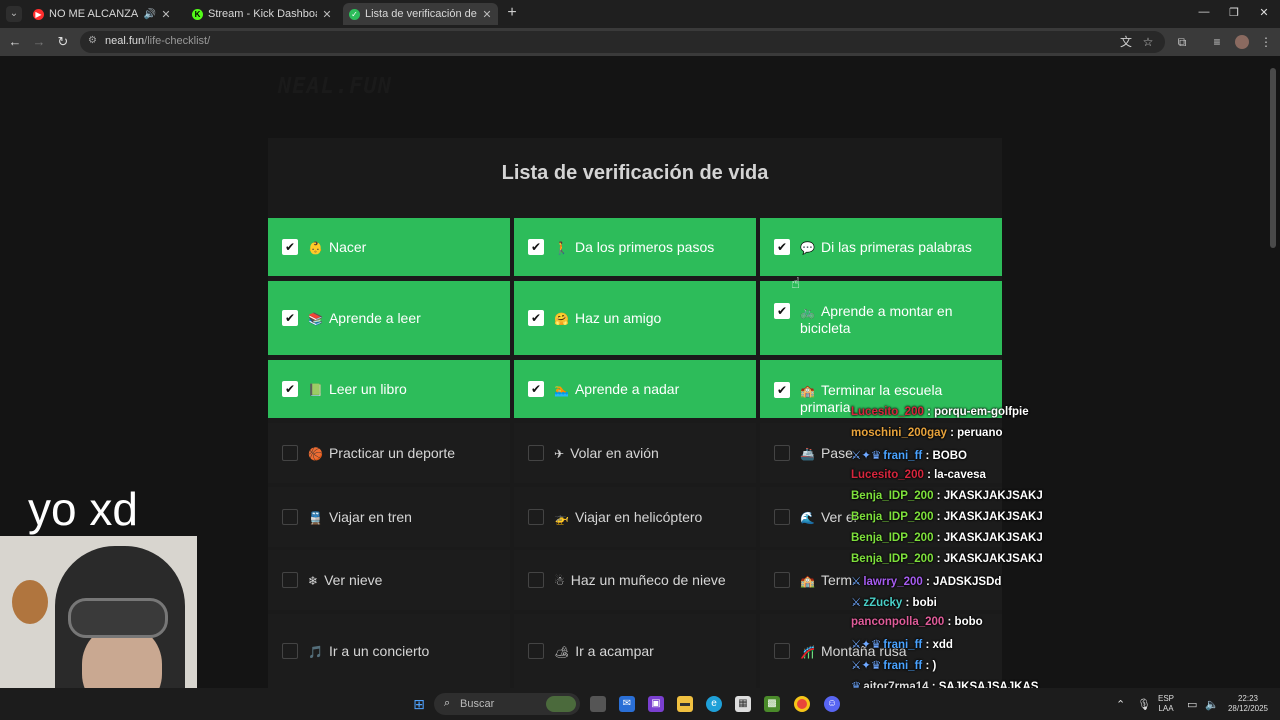 The height and width of the screenshot is (720, 1280). I want to click on forward-arrow-icon: →, so click(39, 42).